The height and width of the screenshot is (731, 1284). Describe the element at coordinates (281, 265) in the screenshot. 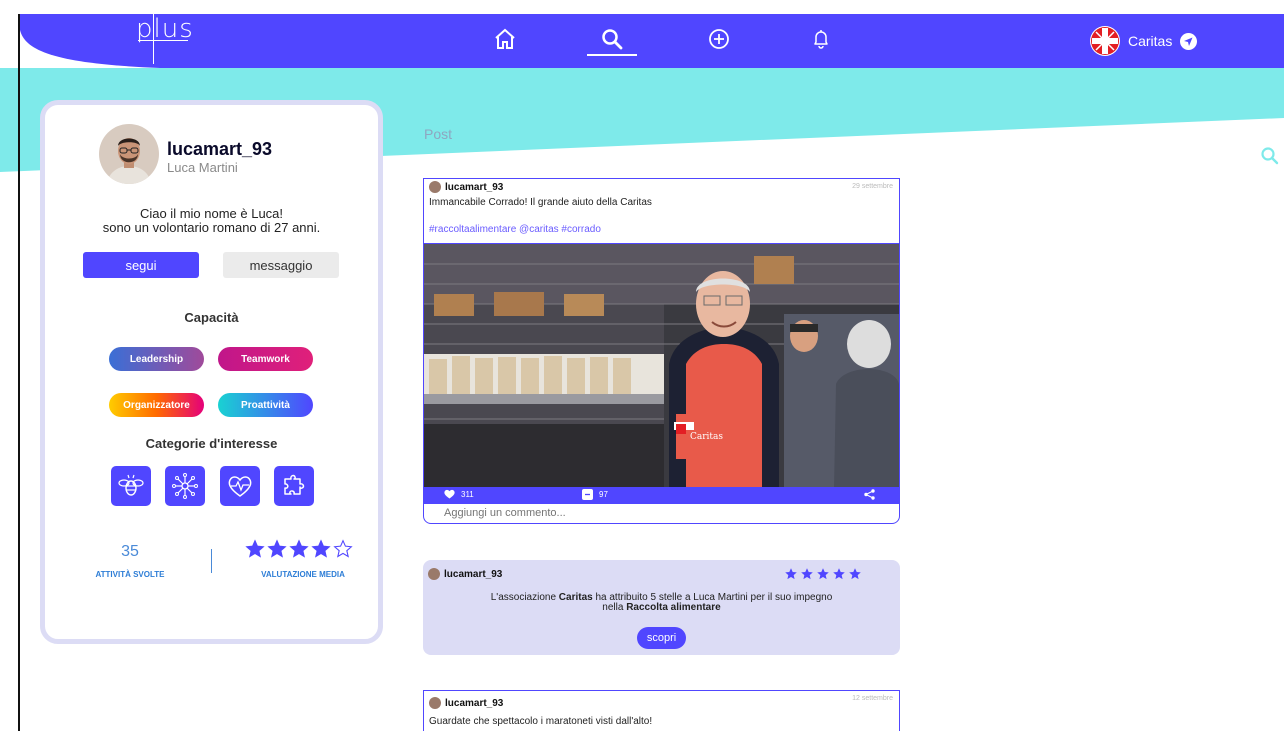

I see `message-button: messaggio` at that location.